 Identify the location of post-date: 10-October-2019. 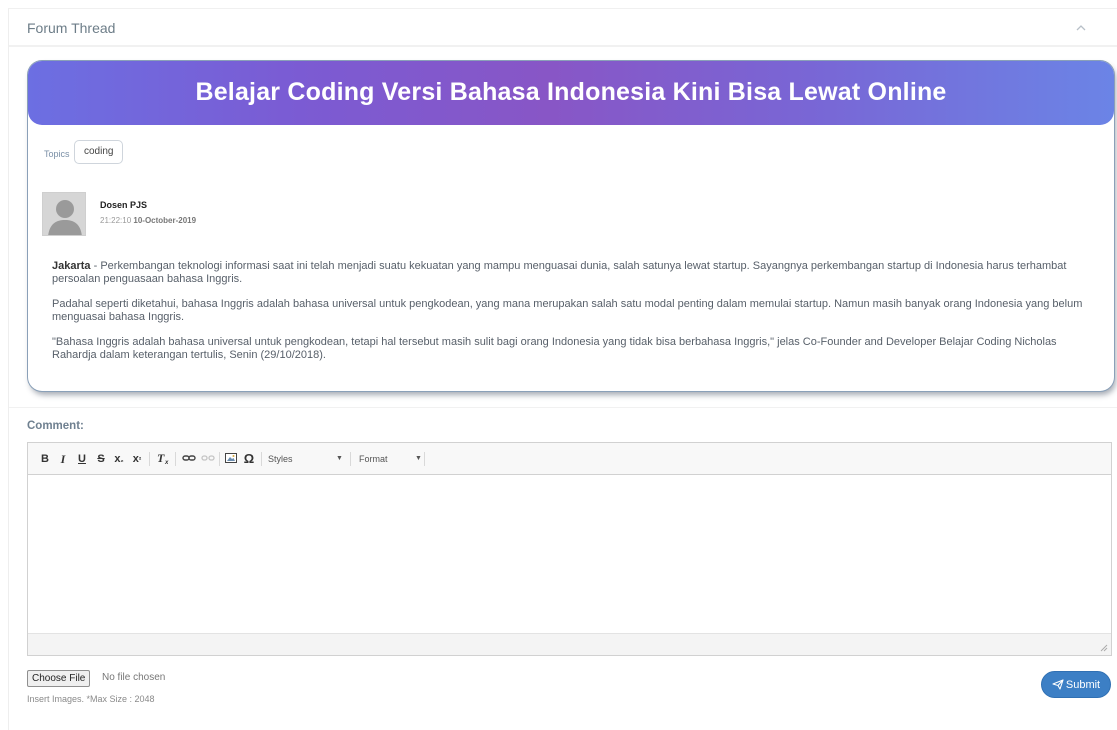
(165, 220).